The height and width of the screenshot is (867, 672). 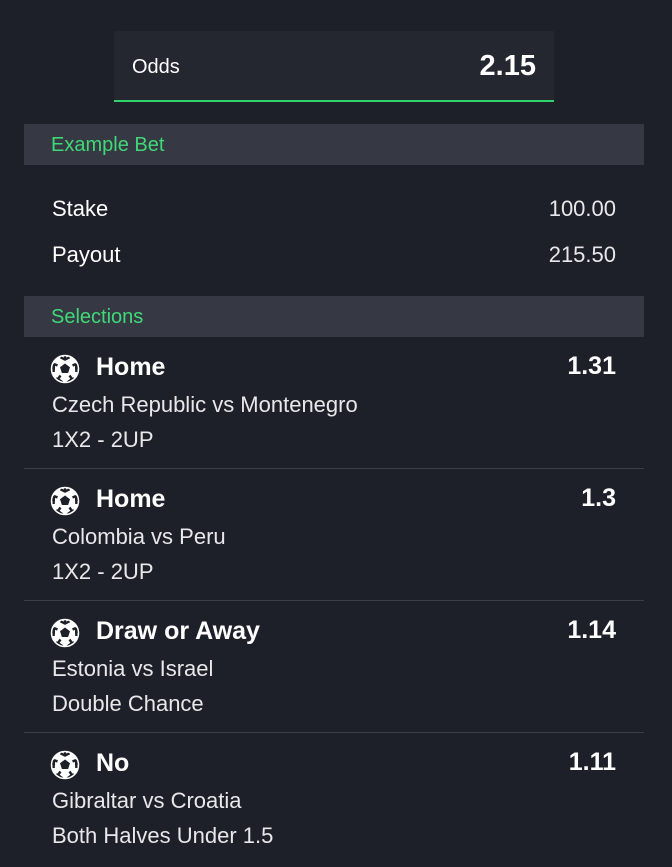 I want to click on example-bet-header: Example Bet, so click(x=334, y=144).